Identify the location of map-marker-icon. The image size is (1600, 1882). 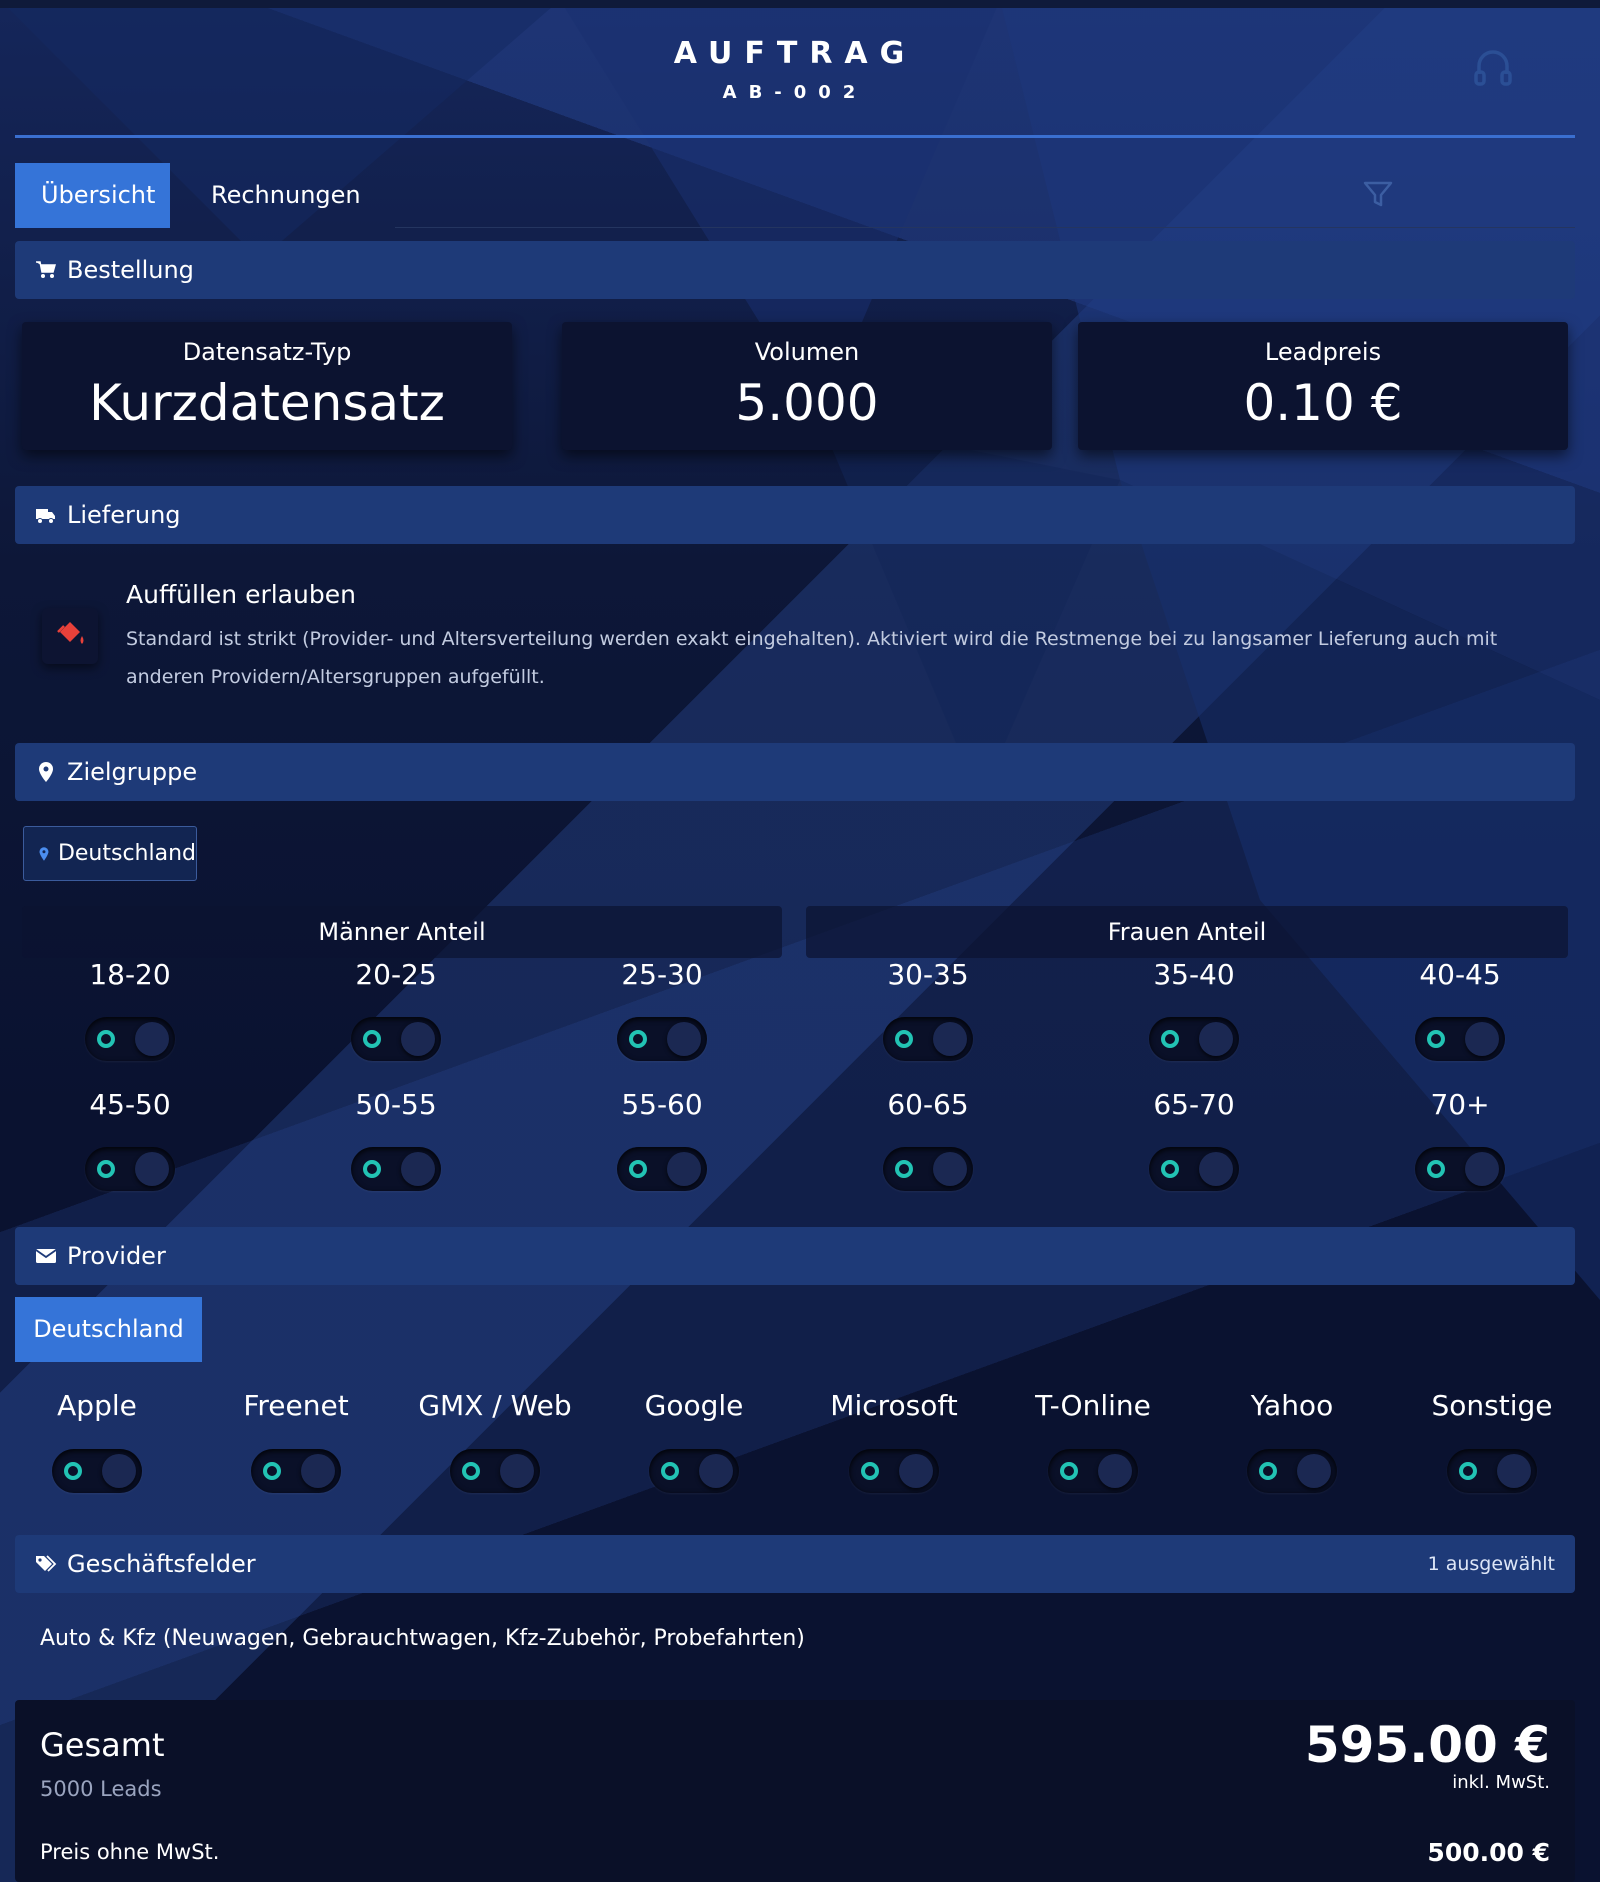
(46, 772).